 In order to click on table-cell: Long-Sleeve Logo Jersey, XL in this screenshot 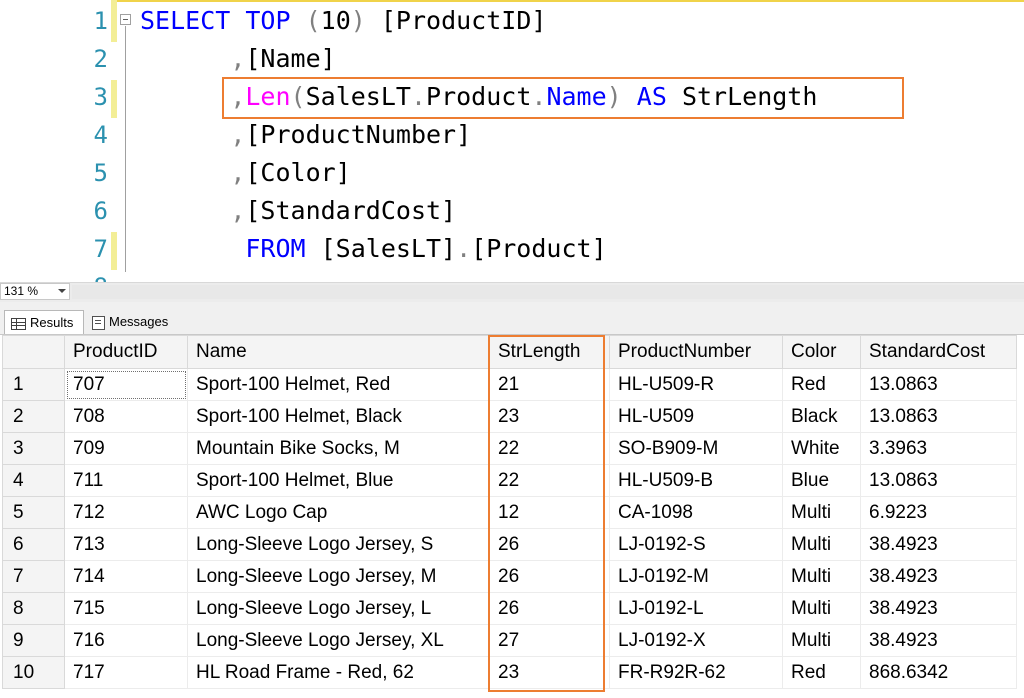, I will do `click(338, 640)`.